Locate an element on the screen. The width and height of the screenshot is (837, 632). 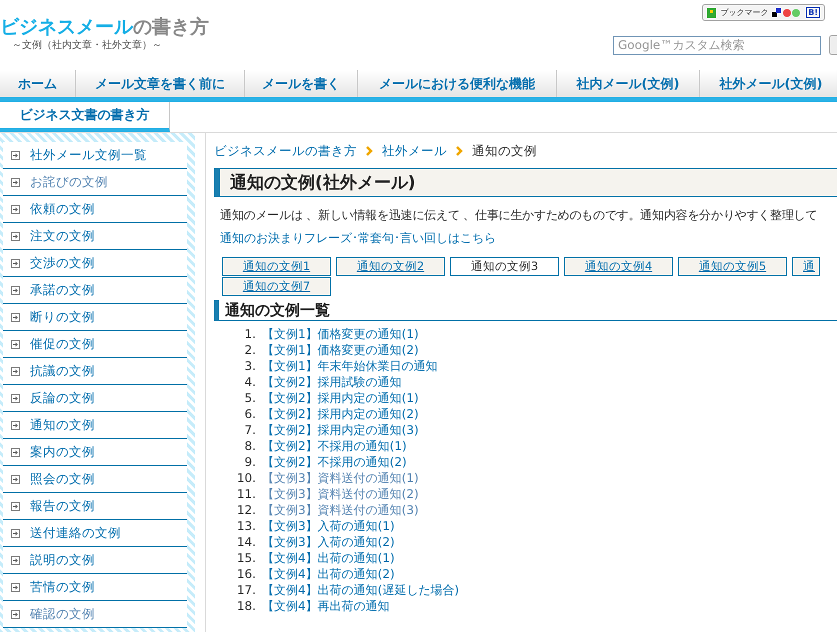
page-title: 通知の文例(社外メール) is located at coordinates (525, 182).